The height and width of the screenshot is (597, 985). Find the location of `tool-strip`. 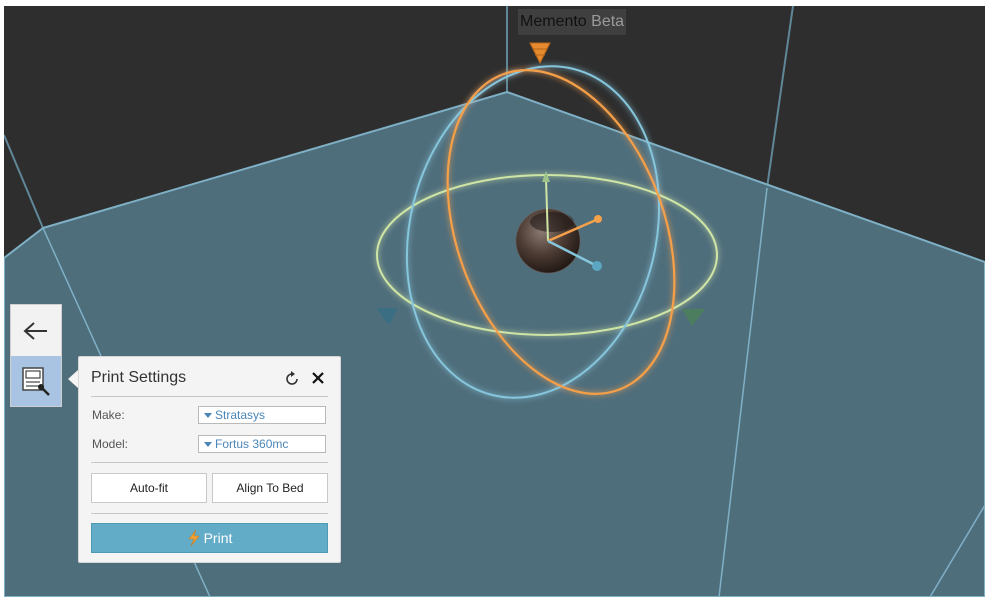

tool-strip is located at coordinates (36, 355).